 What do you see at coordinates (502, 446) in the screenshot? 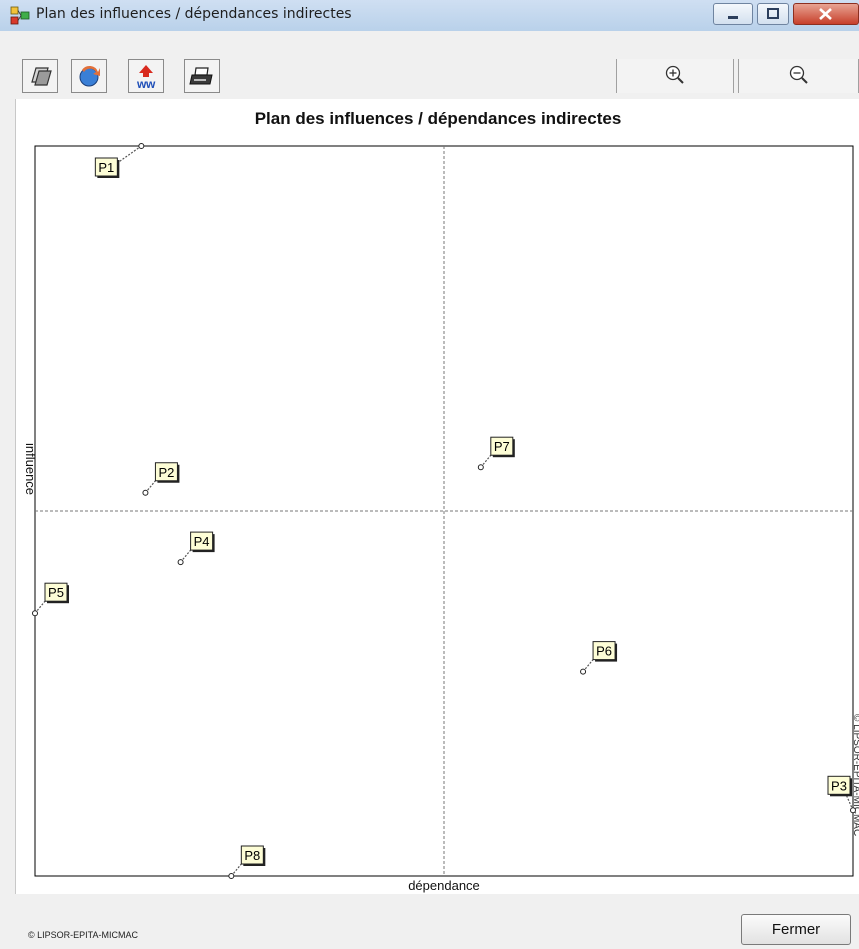
I see `point-label: P7` at bounding box center [502, 446].